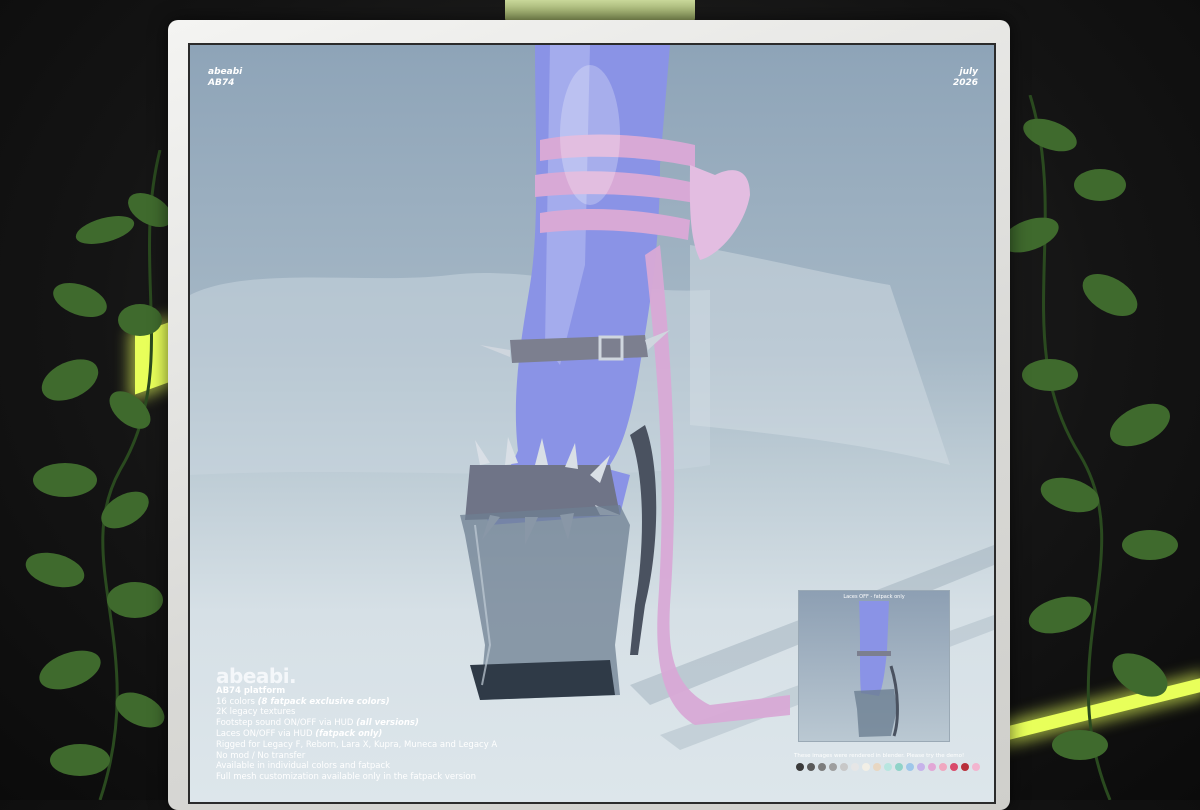  What do you see at coordinates (266, 733) in the screenshot?
I see `detail-text: Laces ON/OFF via HUD` at bounding box center [266, 733].